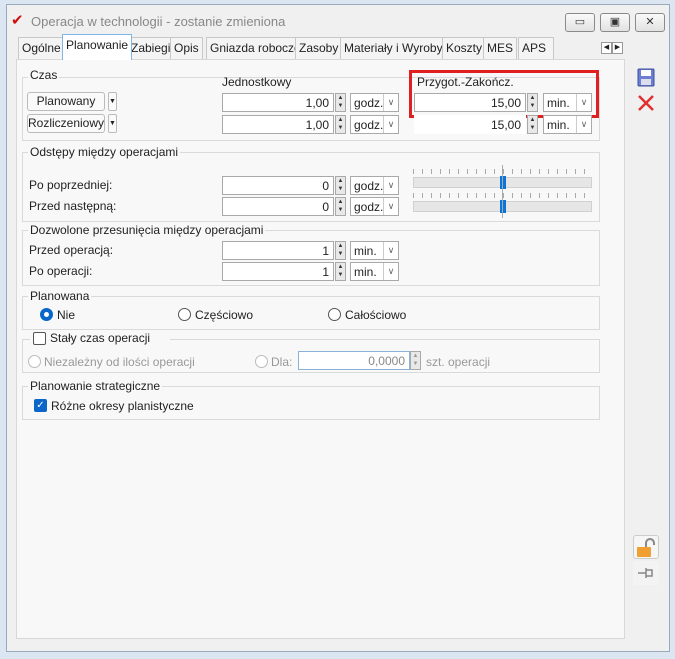 This screenshot has height=659, width=675. I want to click on dla-input: 0,0000, so click(354, 360).